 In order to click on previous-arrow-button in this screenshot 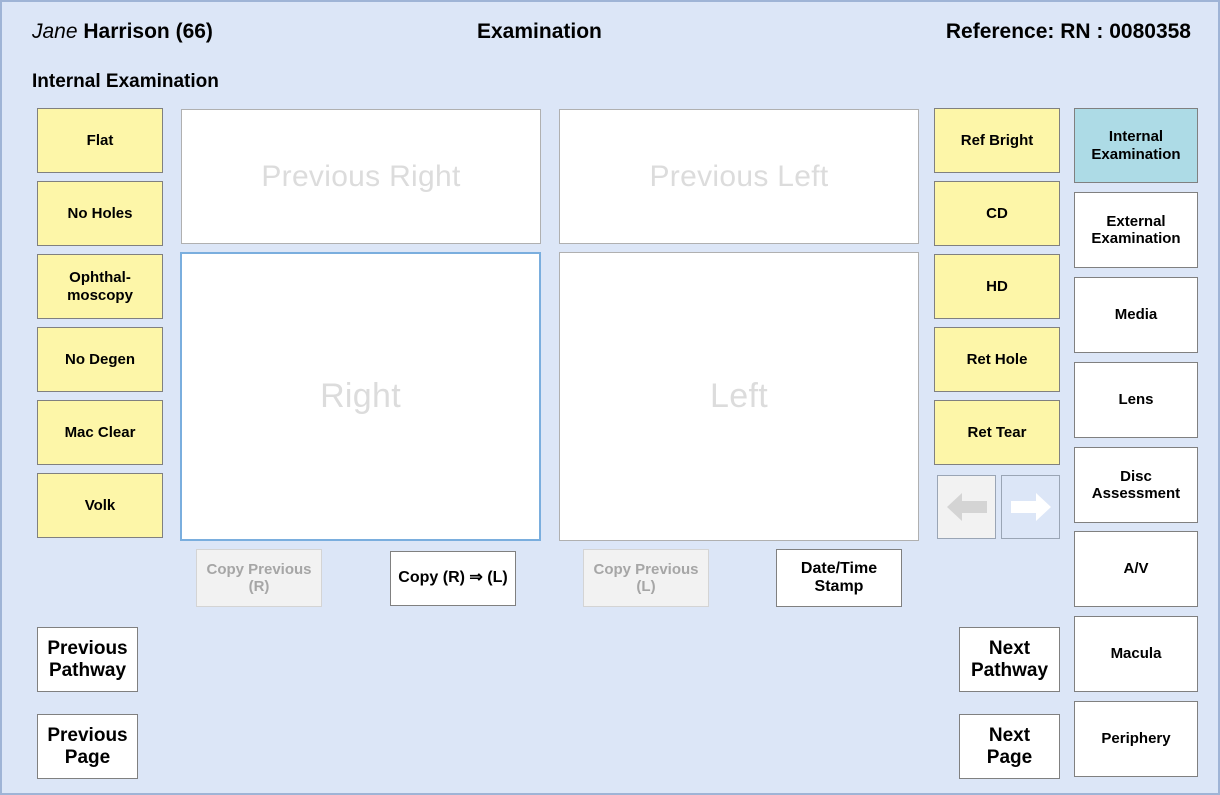, I will do `click(966, 507)`.